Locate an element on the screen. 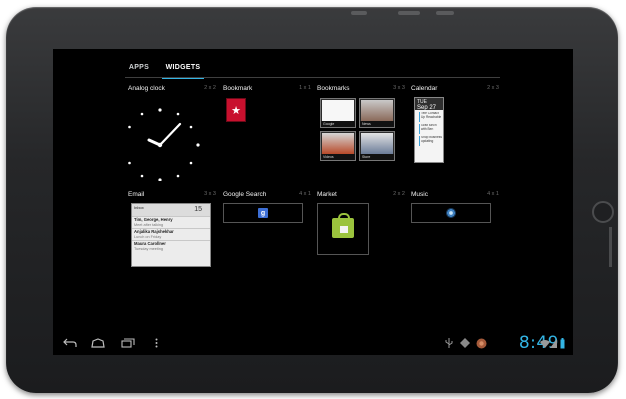 The image size is (626, 399). email-account: Inbox is located at coordinates (139, 207).